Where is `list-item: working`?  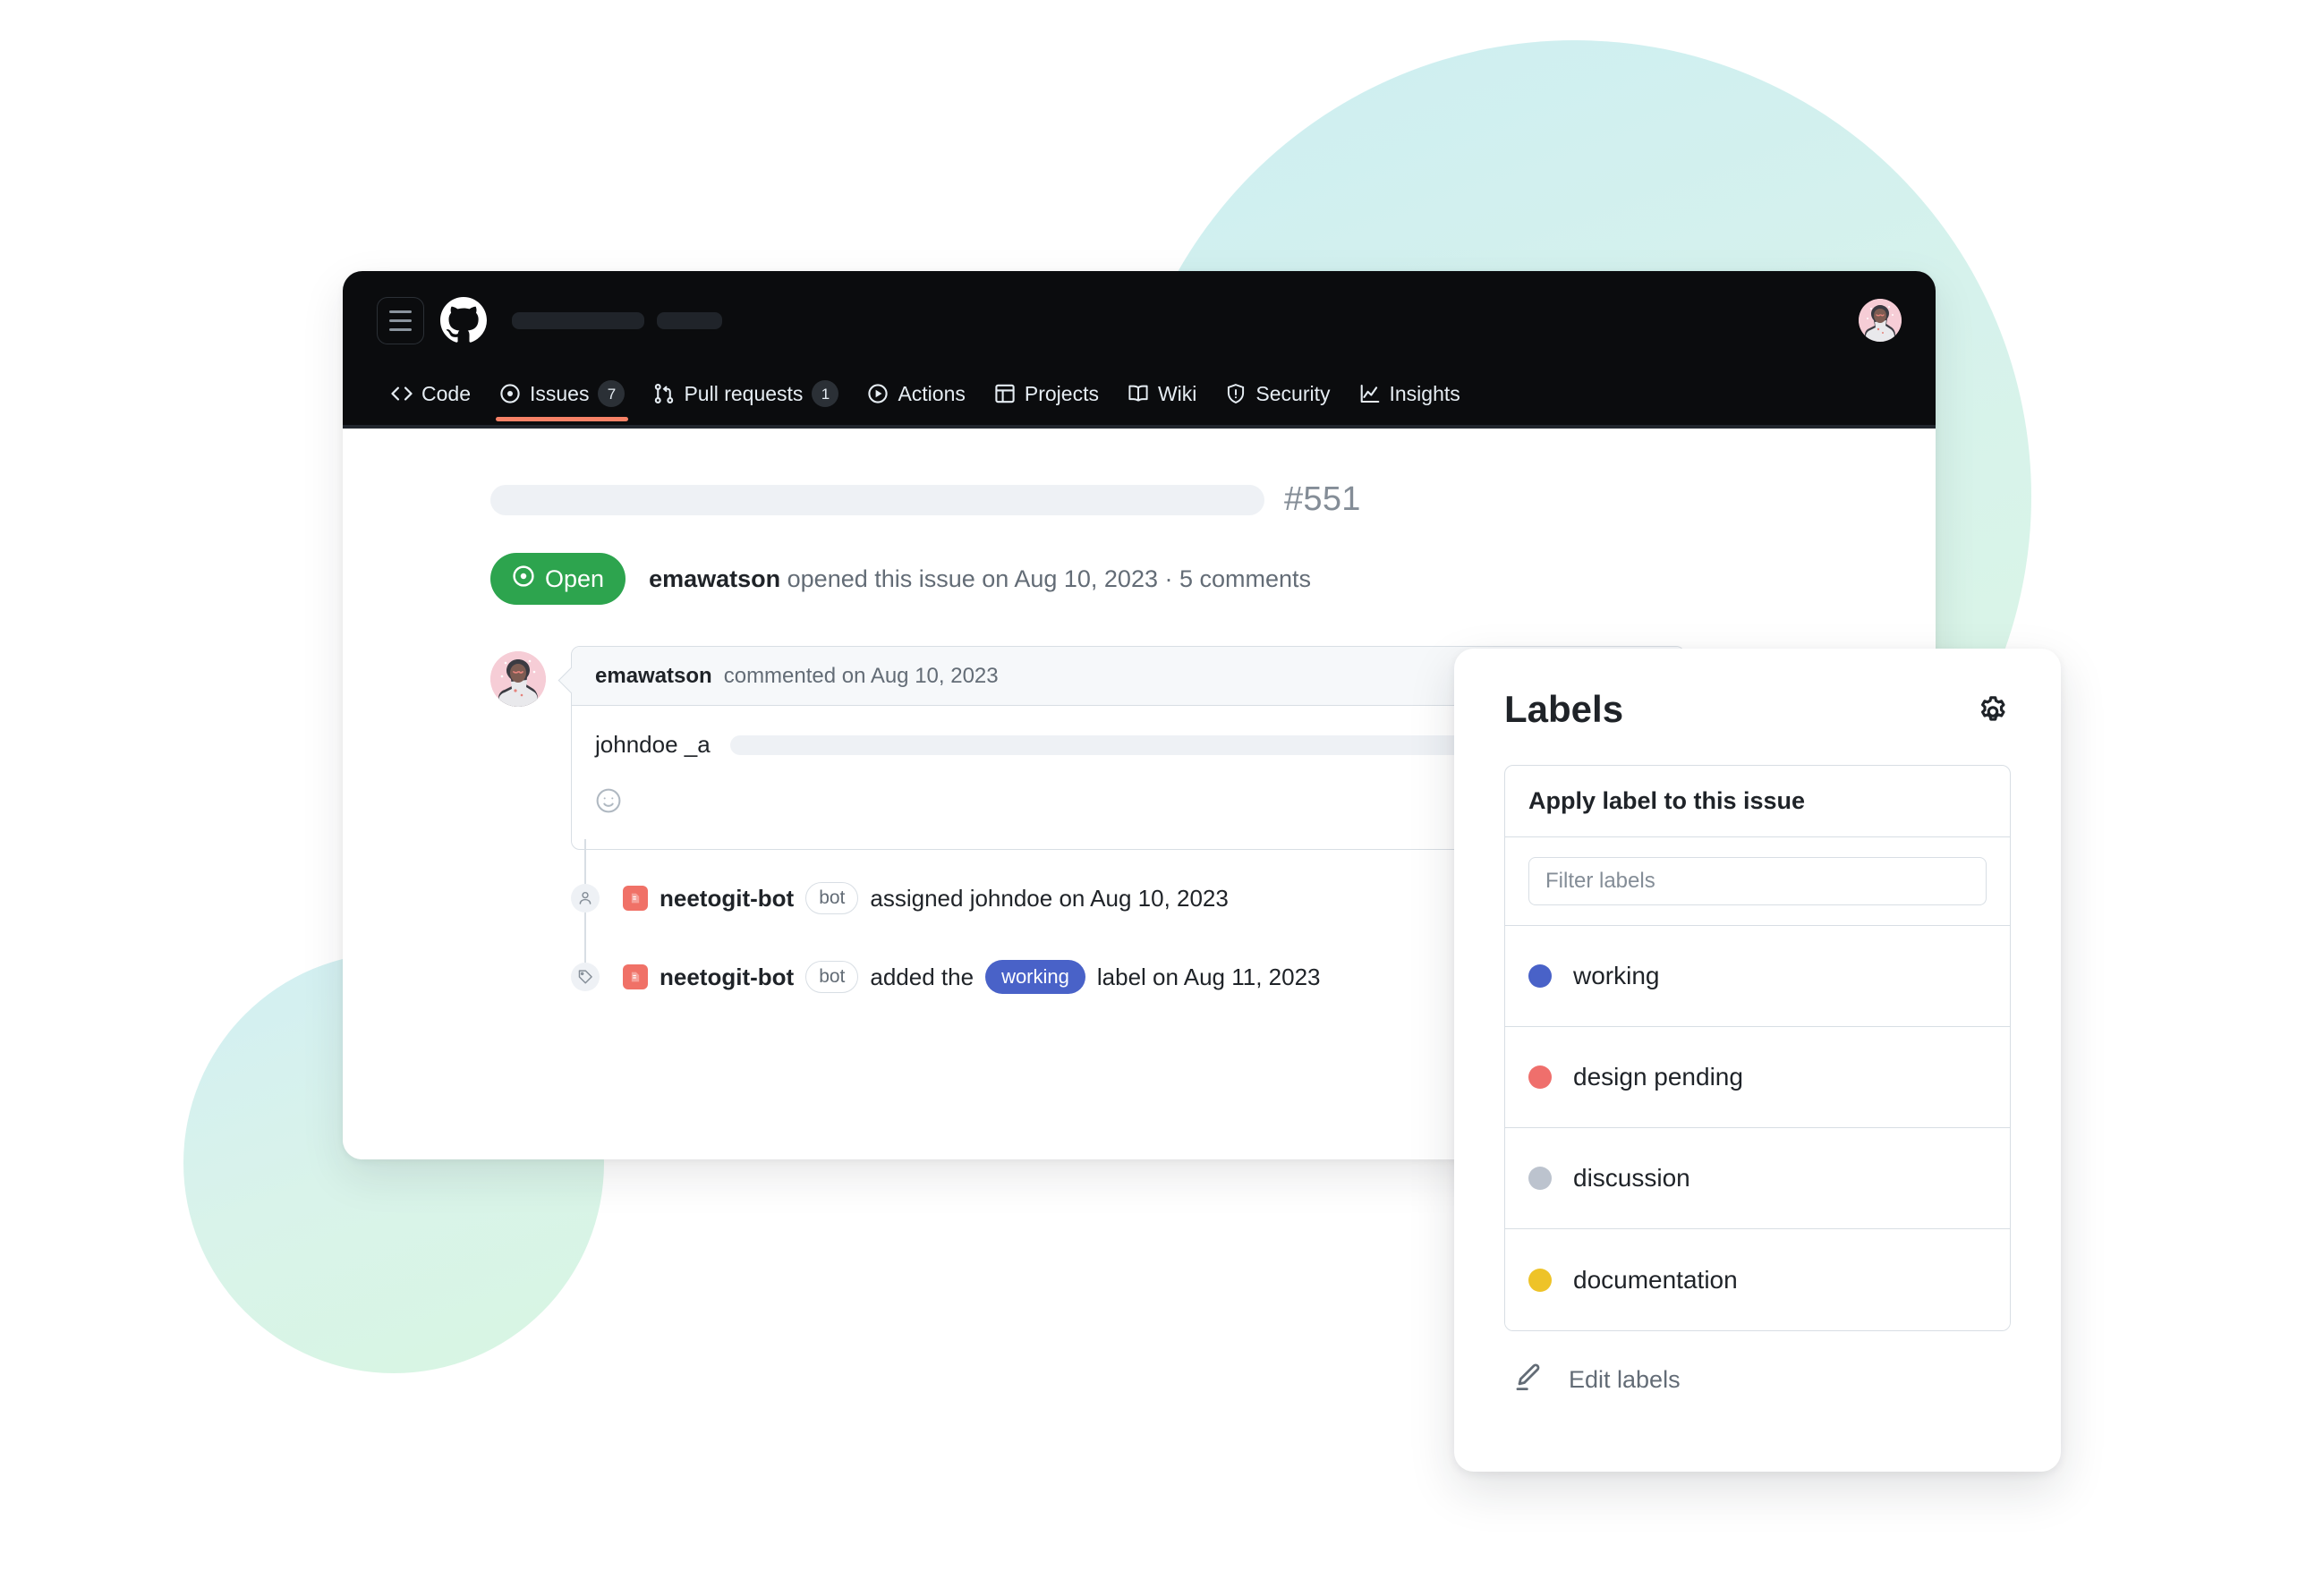 list-item: working is located at coordinates (1757, 977).